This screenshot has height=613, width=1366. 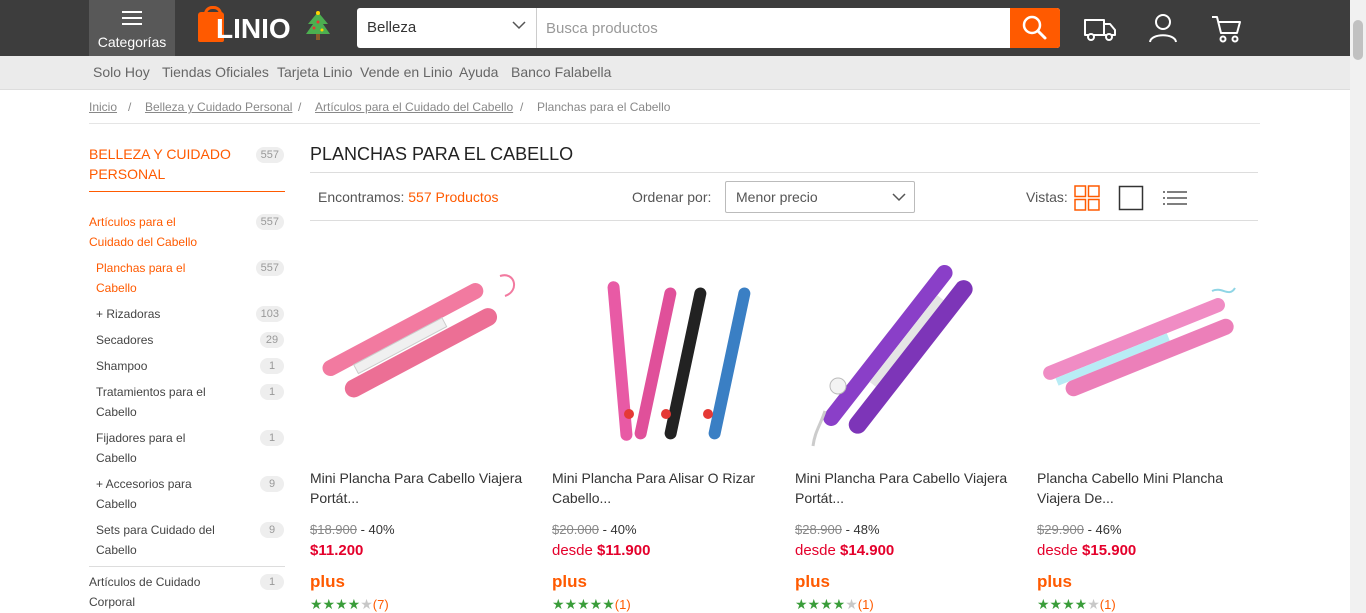 I want to click on product-old-price: $18.900 - 40%, so click(x=352, y=529).